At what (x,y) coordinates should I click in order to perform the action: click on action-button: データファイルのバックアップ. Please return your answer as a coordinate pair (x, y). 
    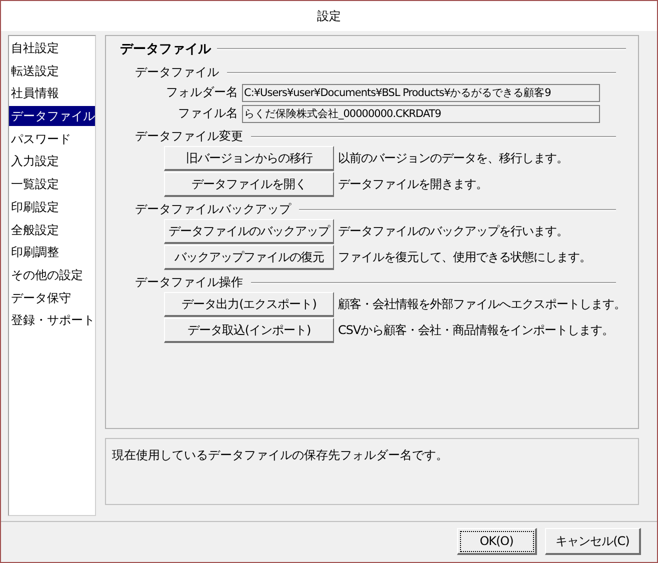
    Looking at the image, I should click on (249, 231).